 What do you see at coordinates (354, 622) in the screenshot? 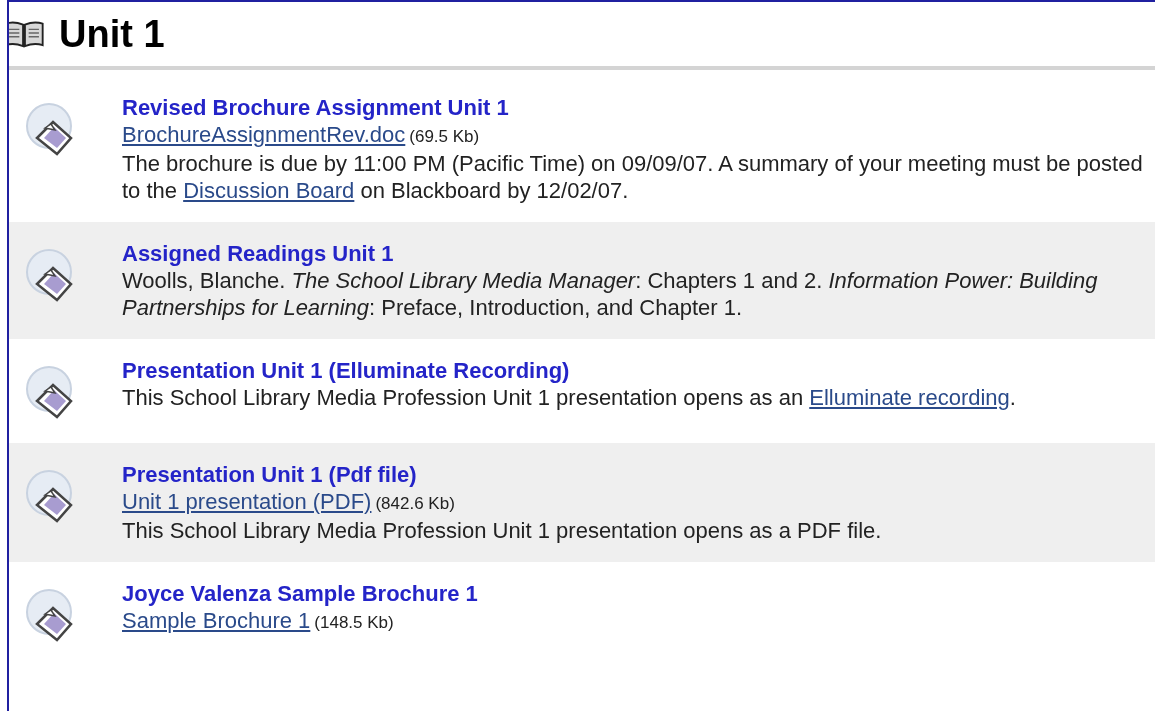
I see `file-size: (148.5 Kb)` at bounding box center [354, 622].